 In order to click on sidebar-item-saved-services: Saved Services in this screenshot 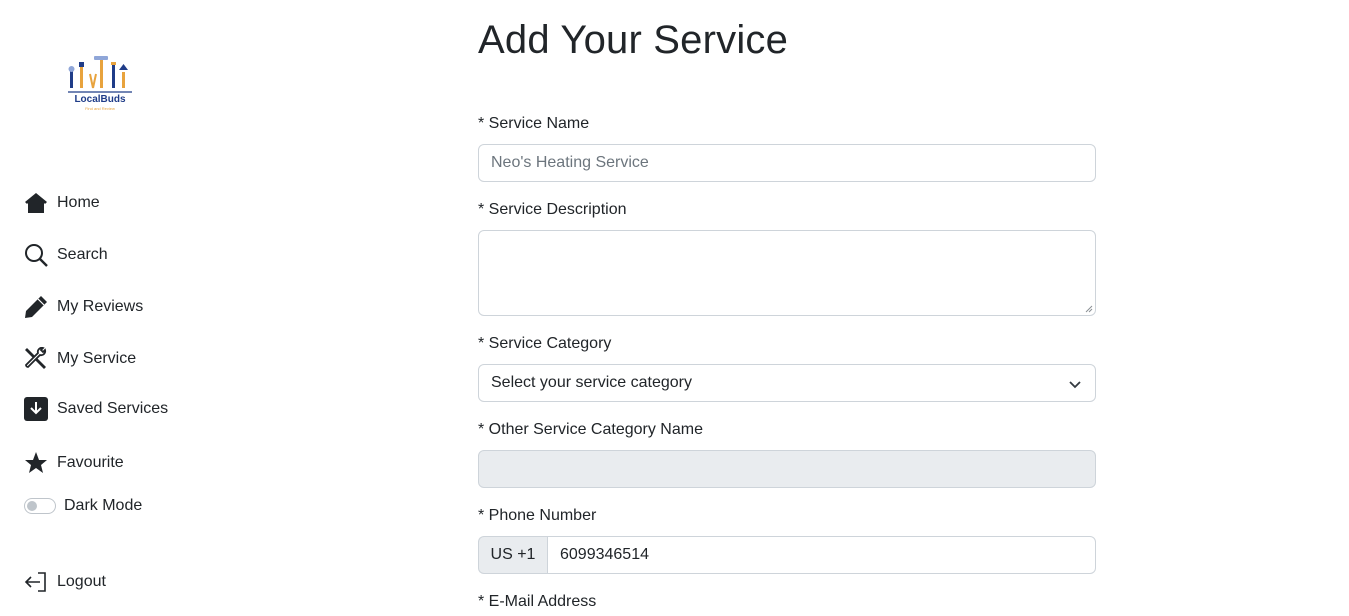, I will do `click(96, 409)`.